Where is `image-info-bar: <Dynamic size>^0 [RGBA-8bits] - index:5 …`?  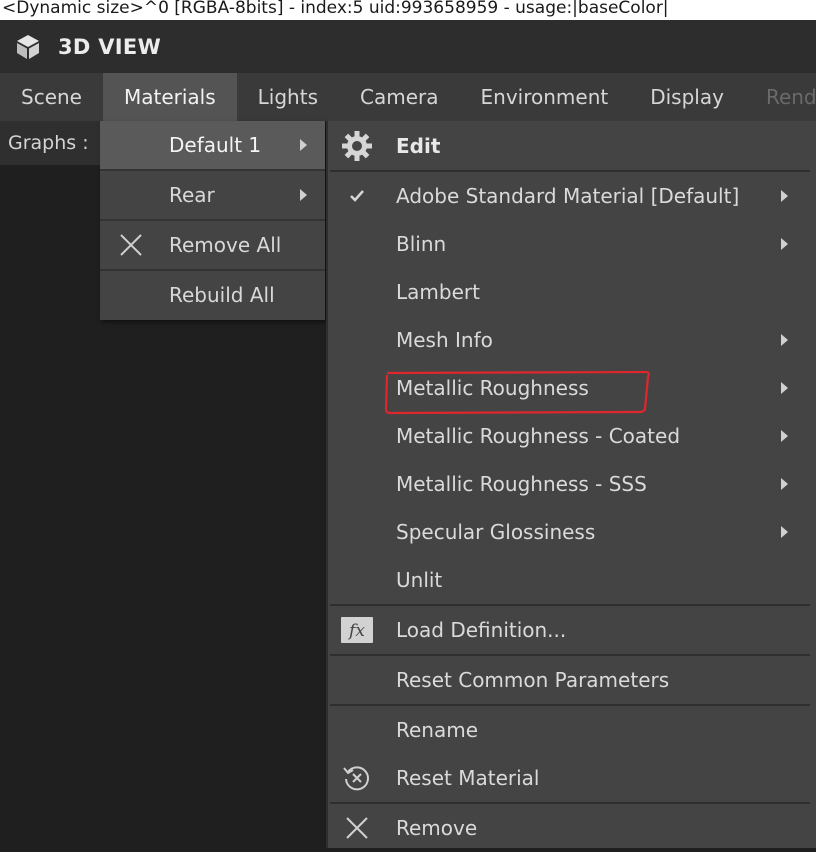 image-info-bar: <Dynamic size>^0 [RGBA-8bits] - index:5 … is located at coordinates (408, 10).